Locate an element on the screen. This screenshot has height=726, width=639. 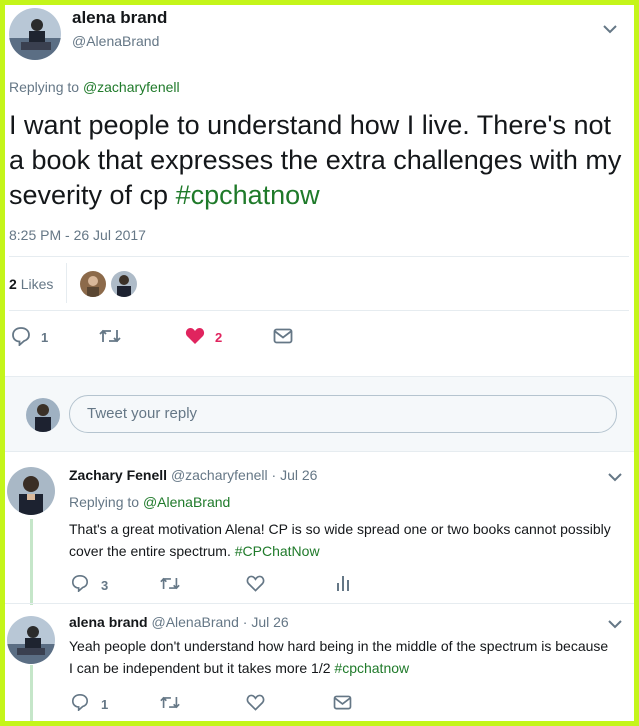
author-avatar is located at coordinates (35, 34).